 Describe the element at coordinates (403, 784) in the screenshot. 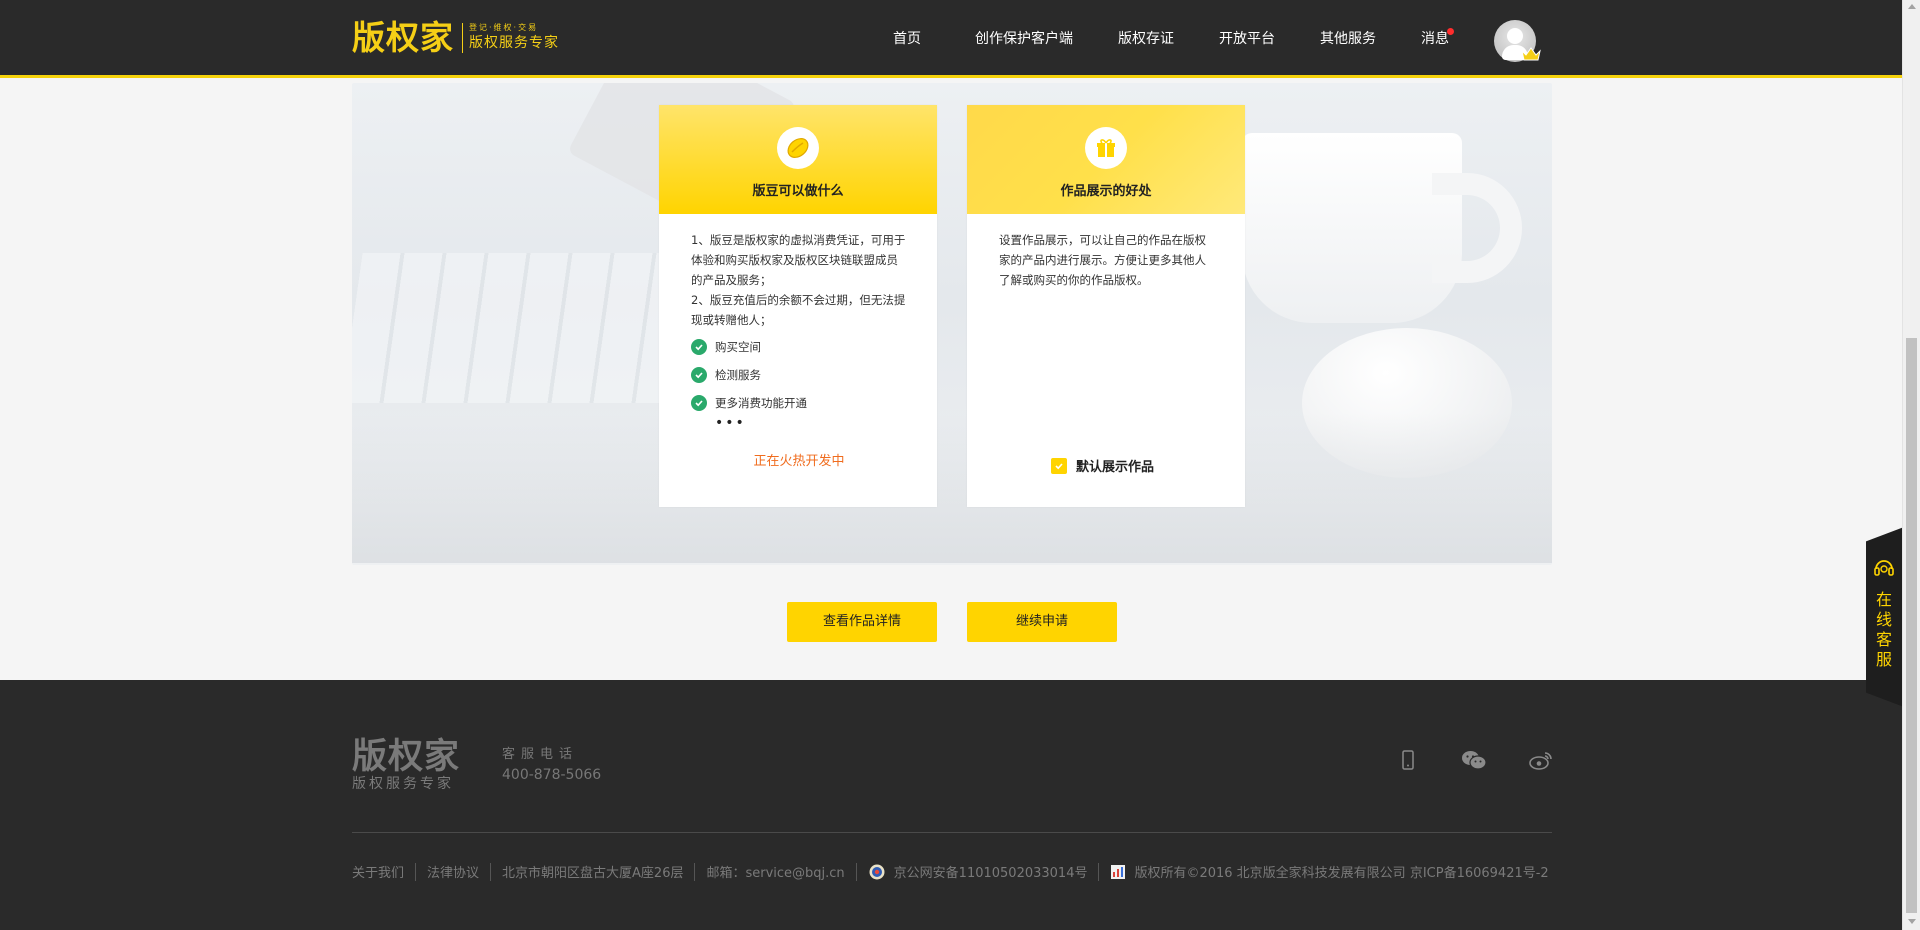

I see `footer-logo-subtitle: 版权服务专家` at that location.